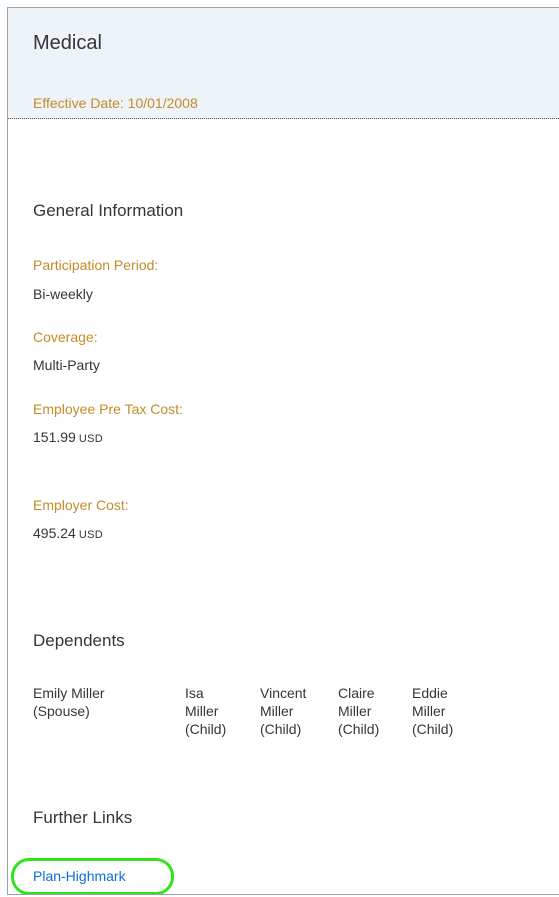 The height and width of the screenshot is (897, 559). I want to click on dependent-line: Emily Miller, so click(69, 693).